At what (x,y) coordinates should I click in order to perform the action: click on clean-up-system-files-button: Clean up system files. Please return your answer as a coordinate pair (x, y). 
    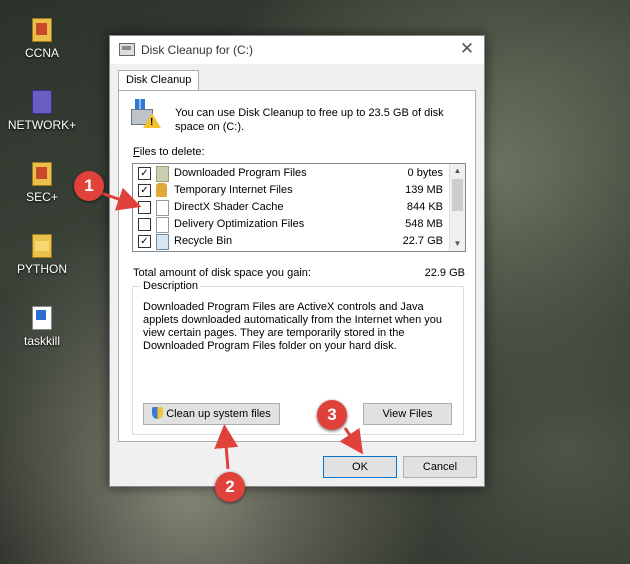
    Looking at the image, I should click on (211, 414).